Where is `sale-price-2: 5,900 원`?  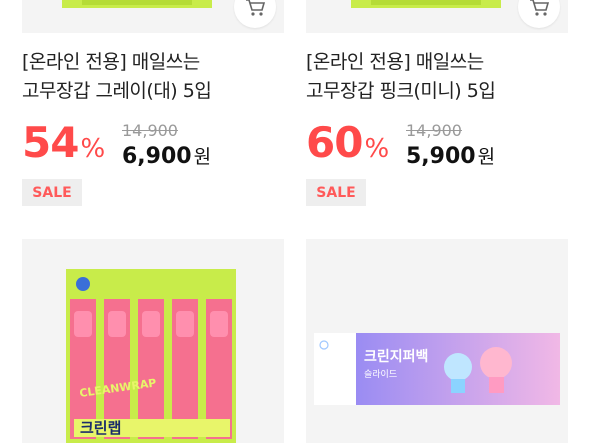
sale-price-2: 5,900 원 is located at coordinates (450, 155).